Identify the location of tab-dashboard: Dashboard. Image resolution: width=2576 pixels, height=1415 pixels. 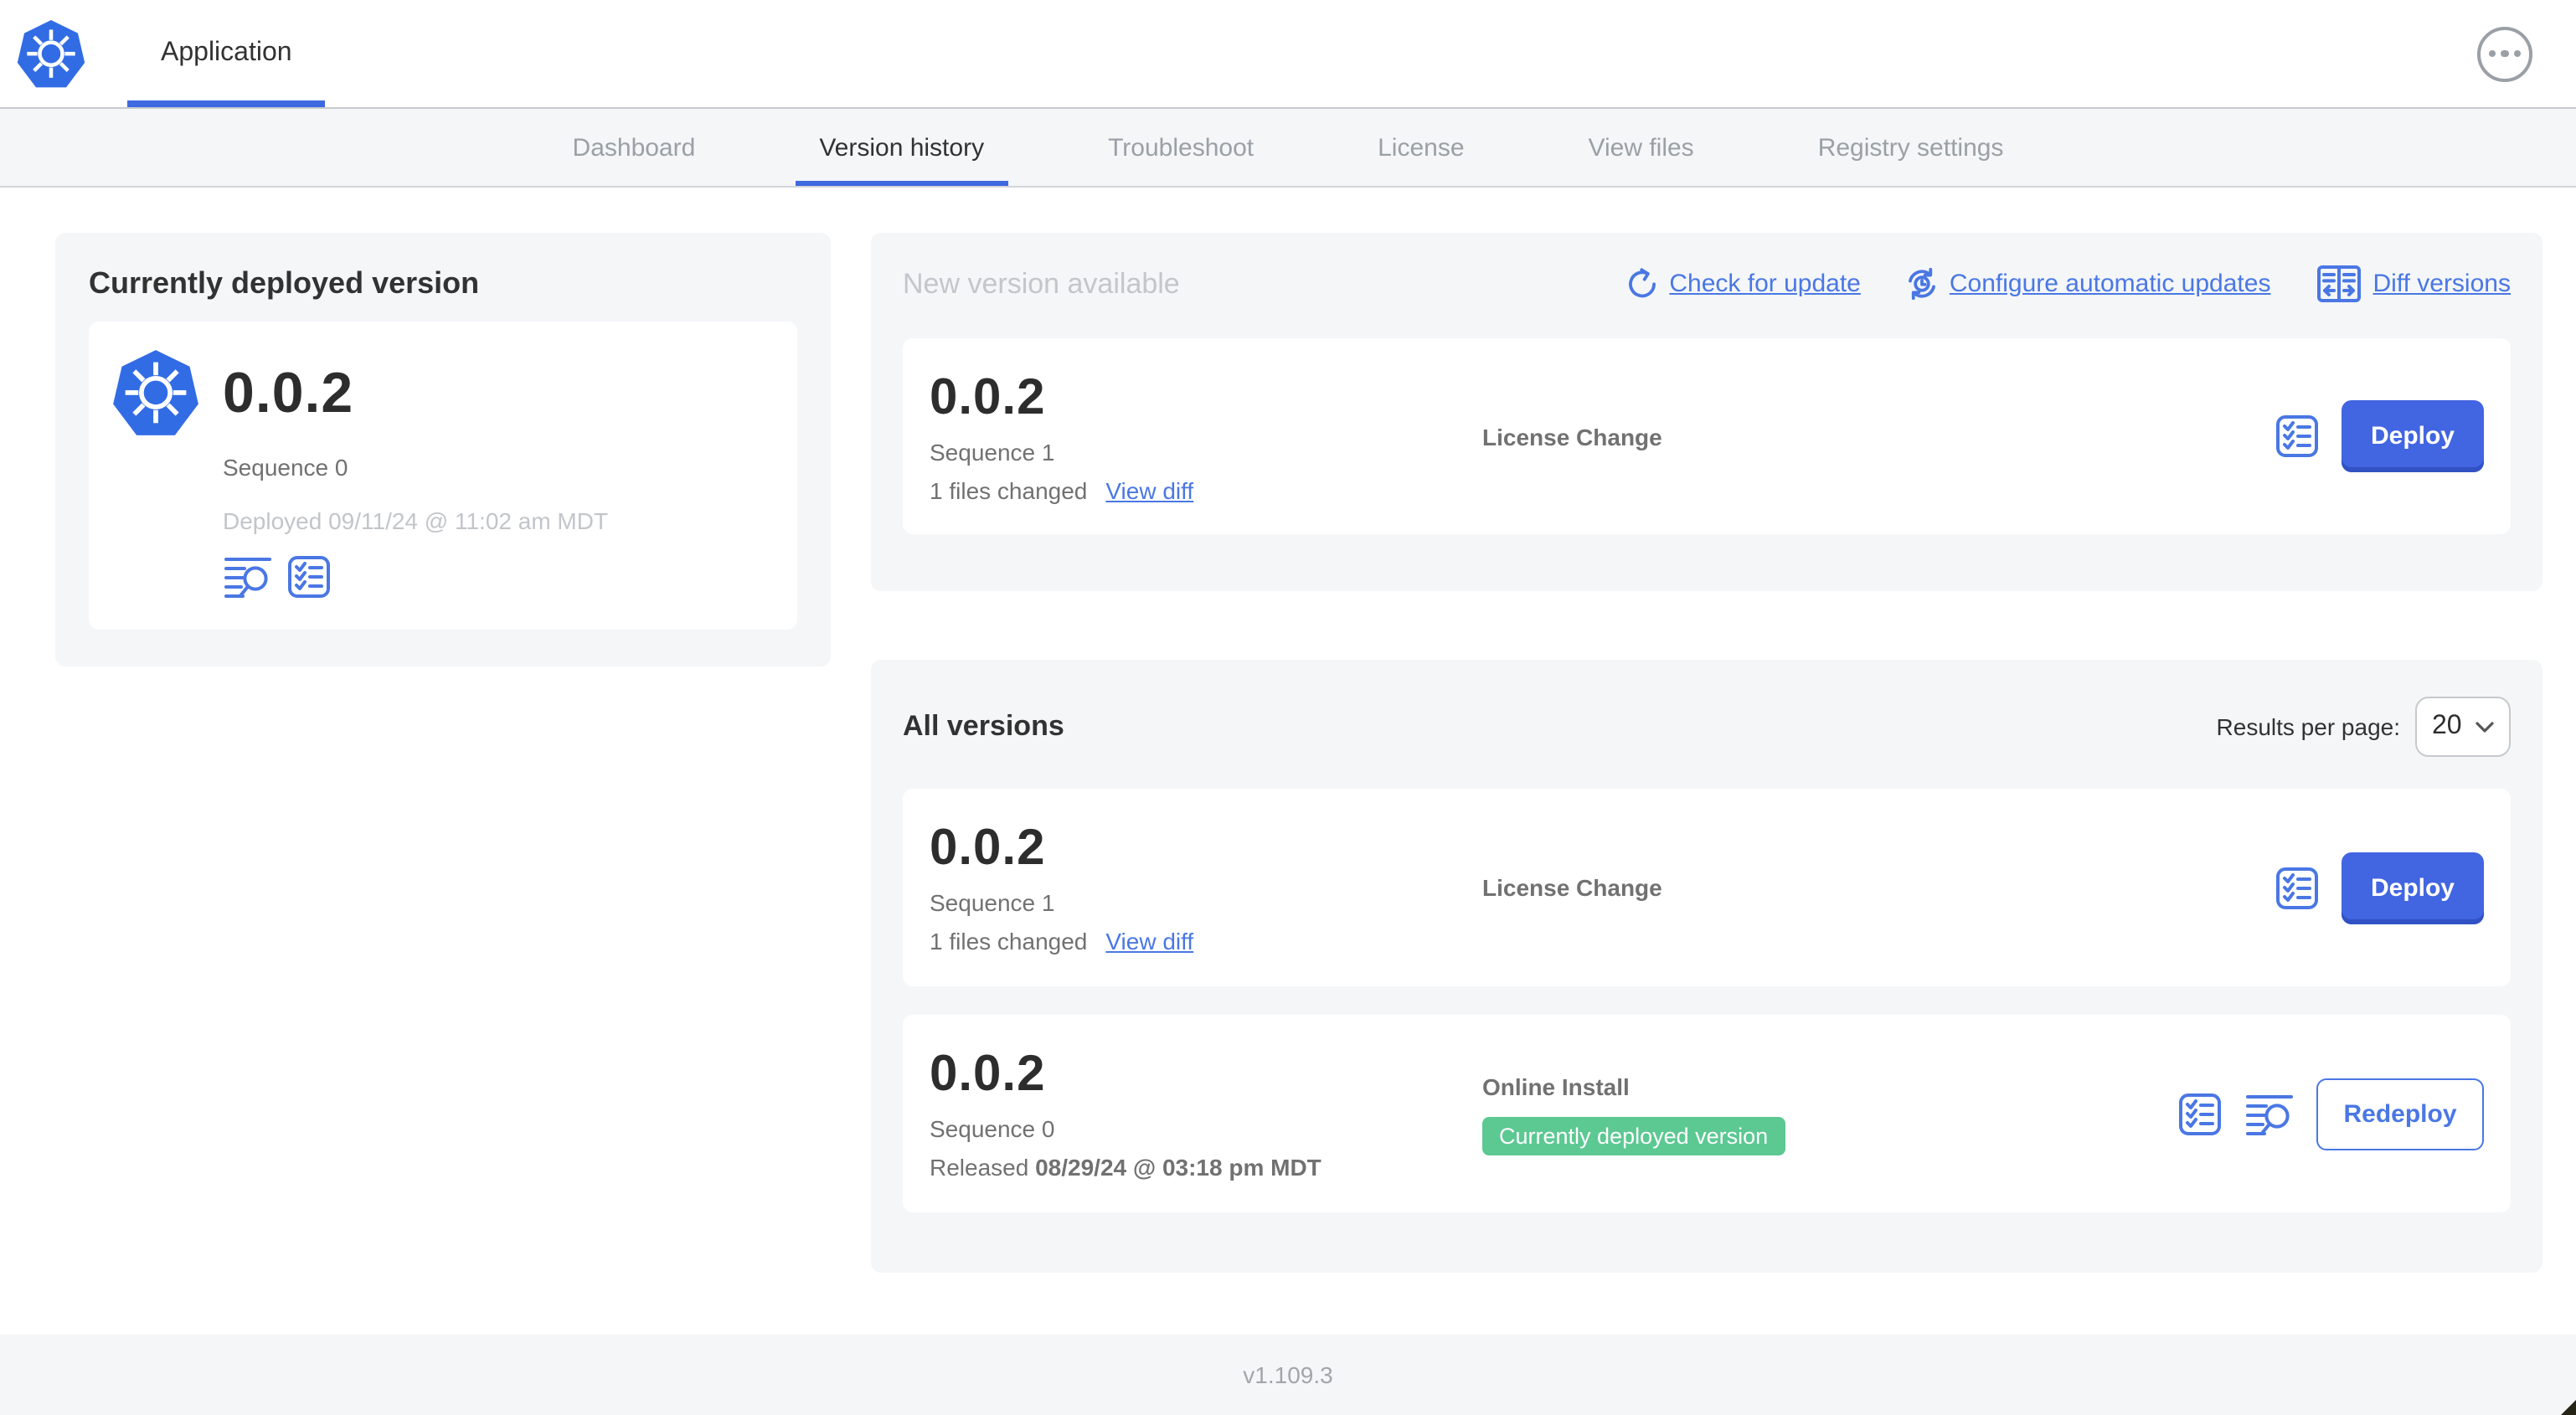
(634, 147).